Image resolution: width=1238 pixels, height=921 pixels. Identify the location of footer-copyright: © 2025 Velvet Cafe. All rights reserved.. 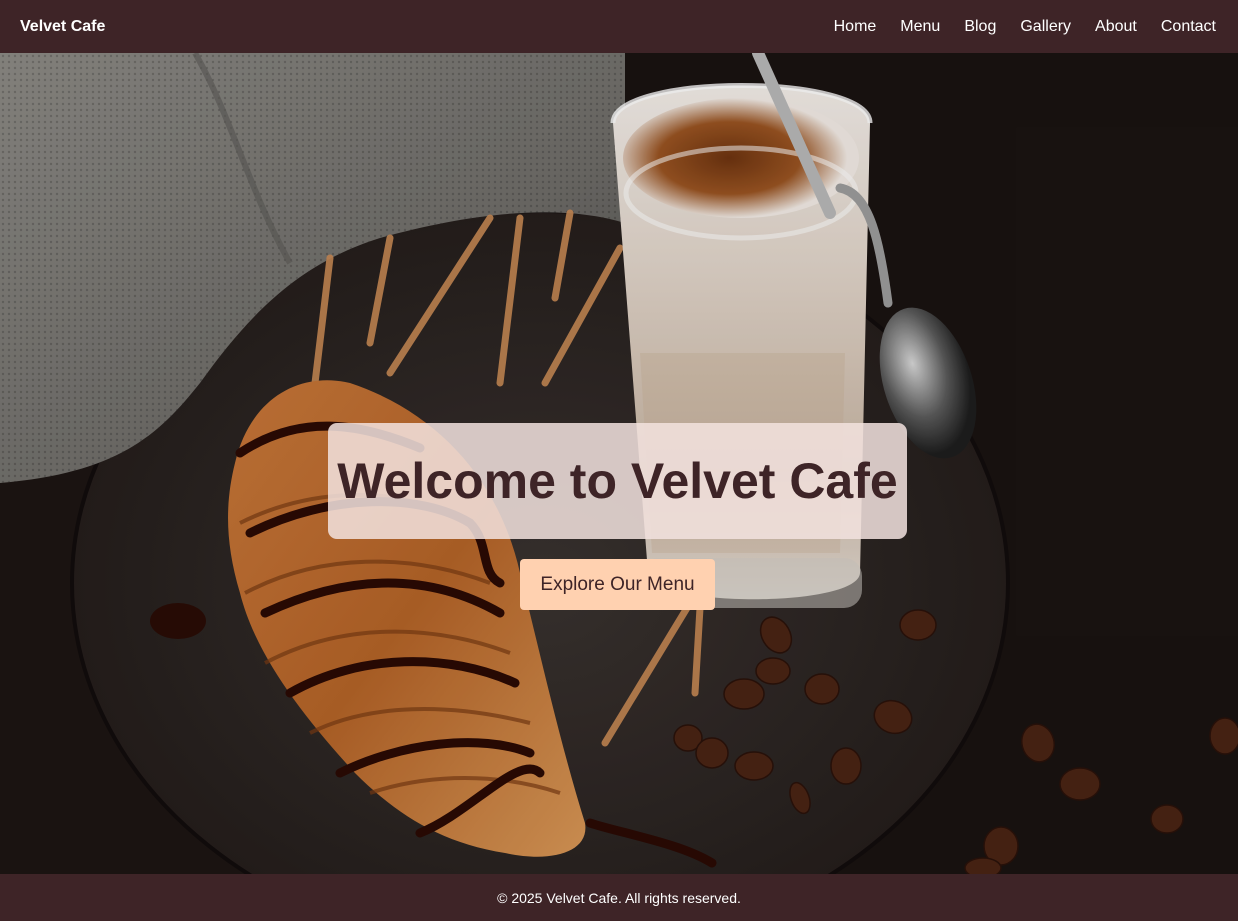
(619, 897).